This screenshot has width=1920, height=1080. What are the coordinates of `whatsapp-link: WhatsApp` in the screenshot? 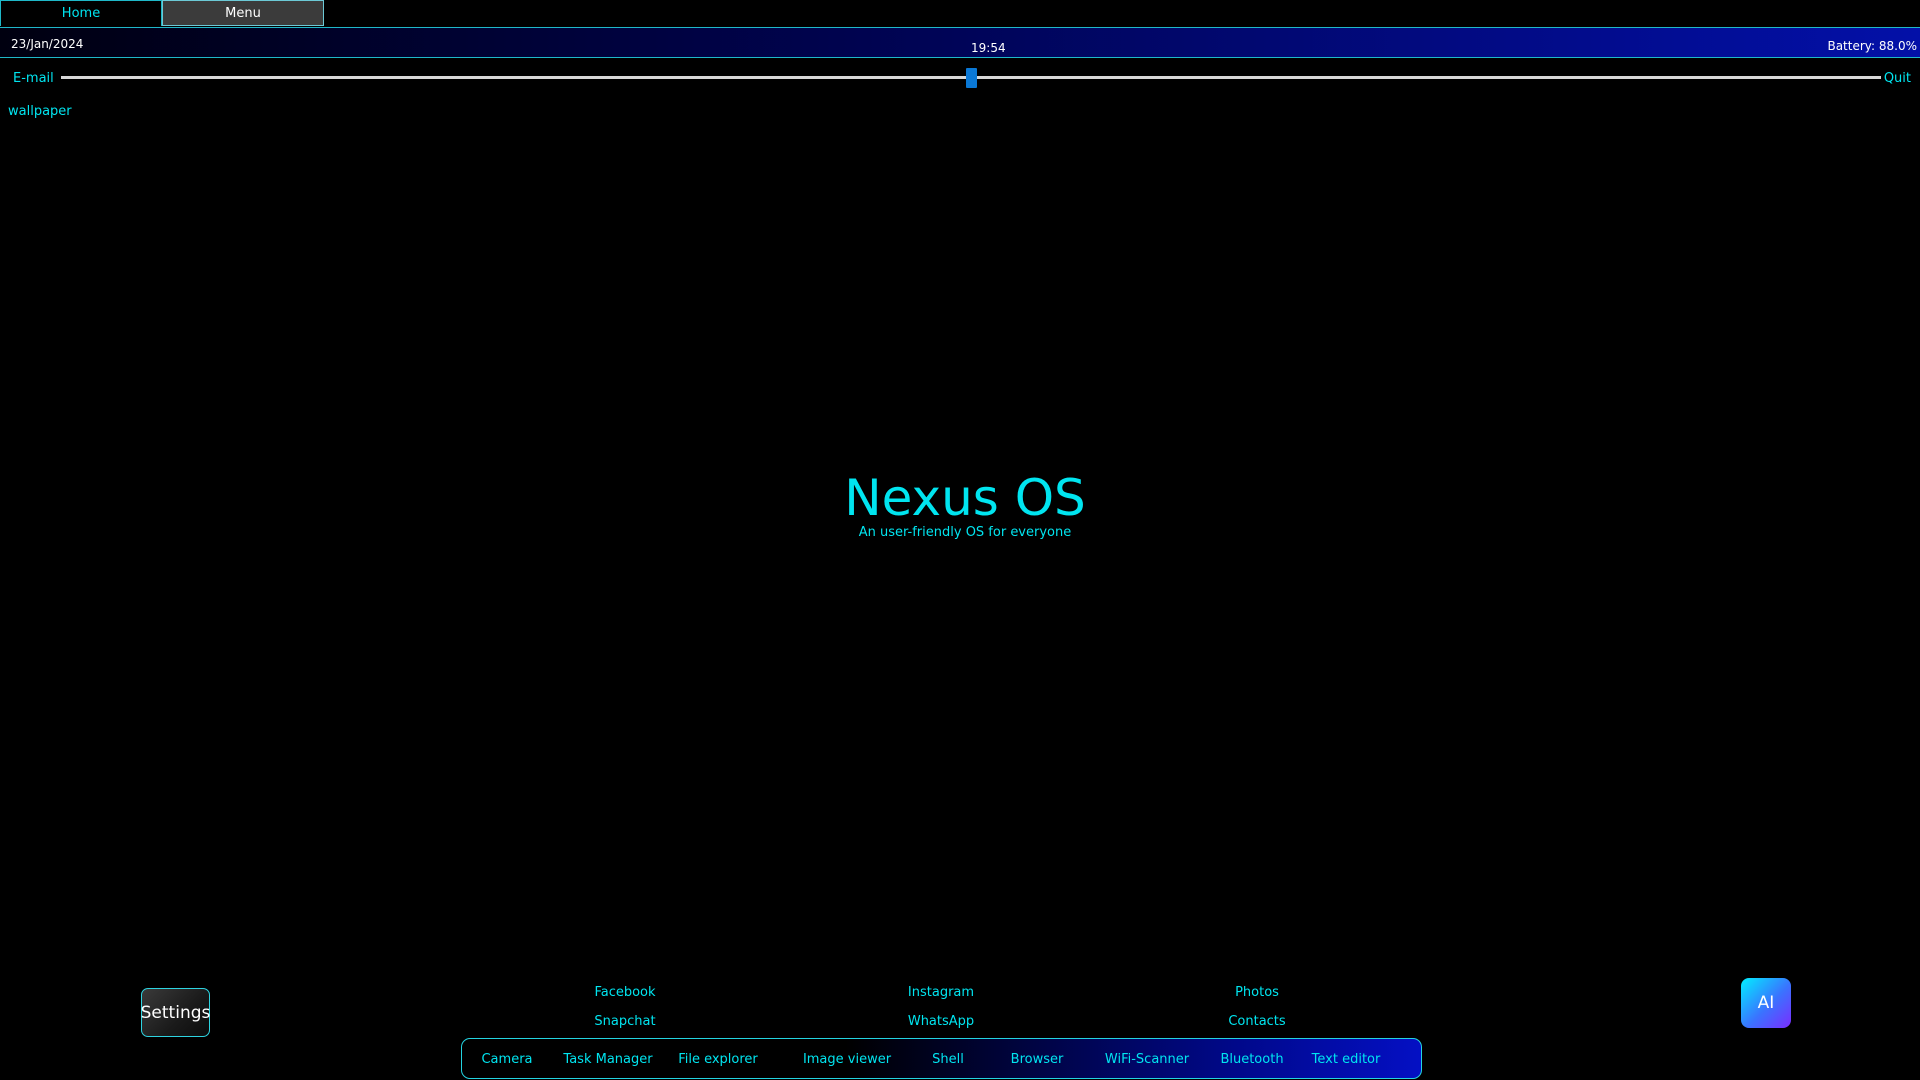 It's located at (941, 1021).